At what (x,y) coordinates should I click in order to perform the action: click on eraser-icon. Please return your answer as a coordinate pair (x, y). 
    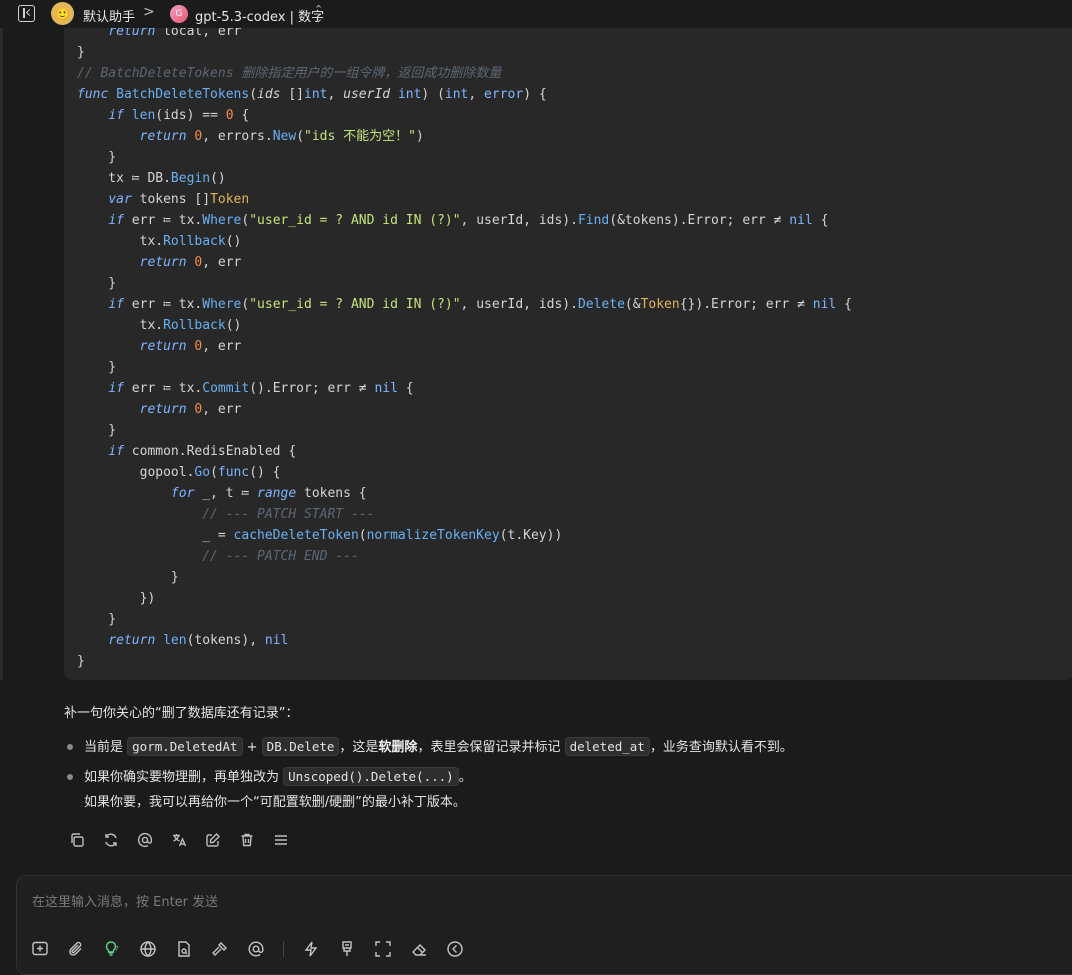
    Looking at the image, I should click on (419, 949).